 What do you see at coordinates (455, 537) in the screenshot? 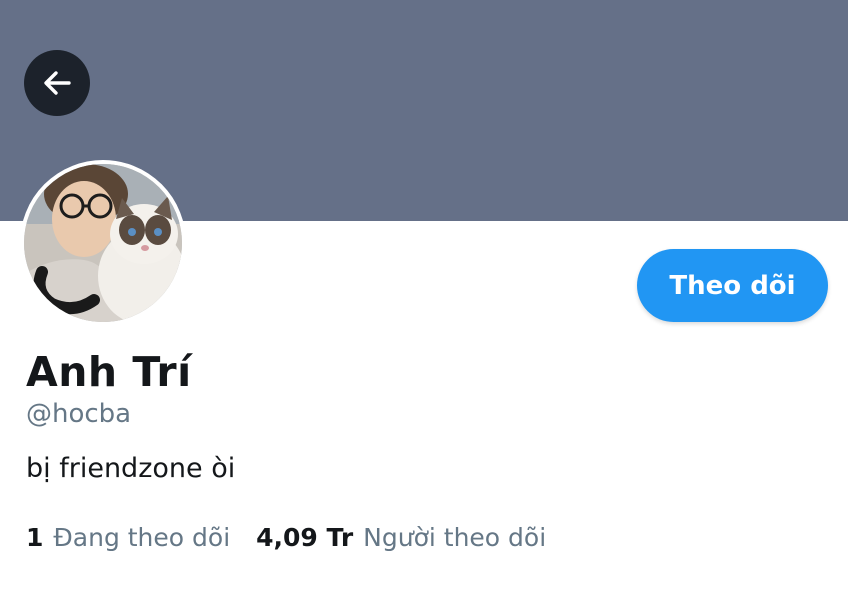
I see `followers-label: Người theo dõi` at bounding box center [455, 537].